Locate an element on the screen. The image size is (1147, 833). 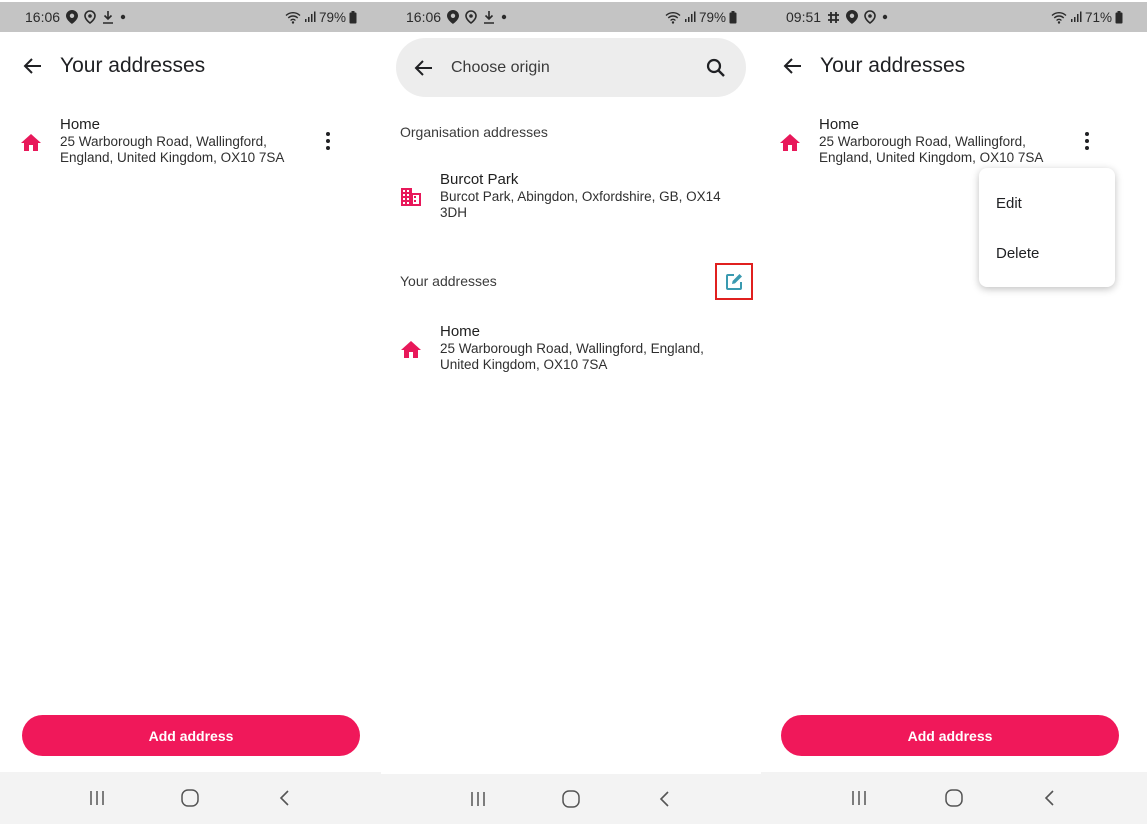
status-bar: 09:51 71% is located at coordinates (954, 17).